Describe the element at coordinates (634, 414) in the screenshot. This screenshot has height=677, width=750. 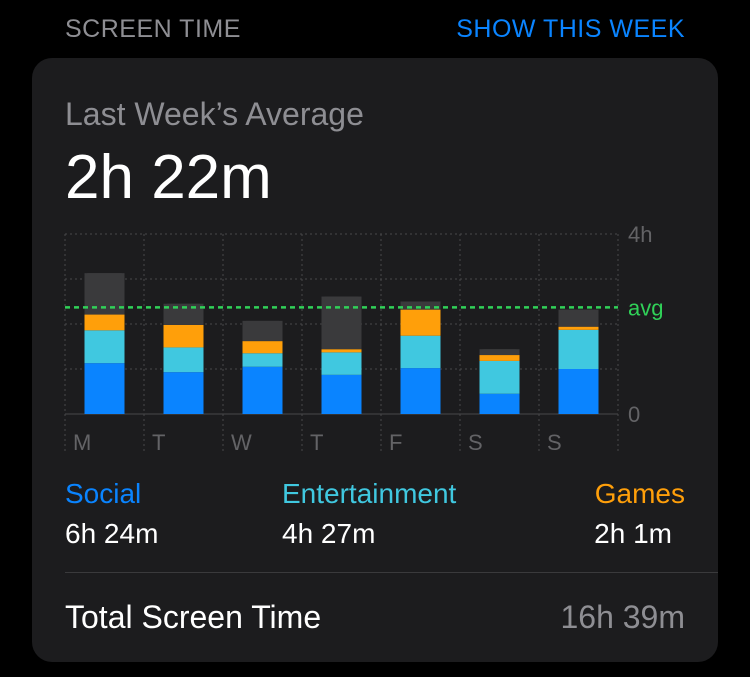
I see `y-tick-zero: 0` at that location.